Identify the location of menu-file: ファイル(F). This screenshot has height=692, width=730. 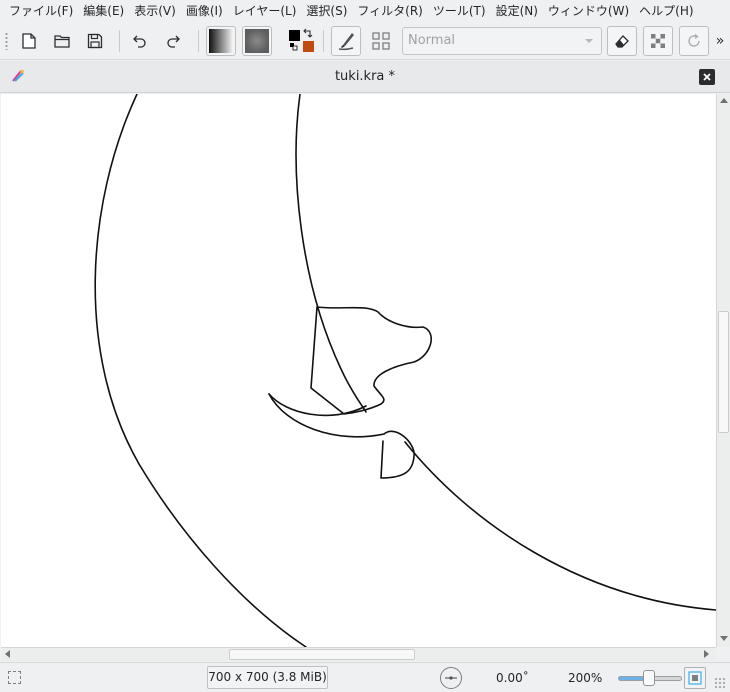
(39, 11).